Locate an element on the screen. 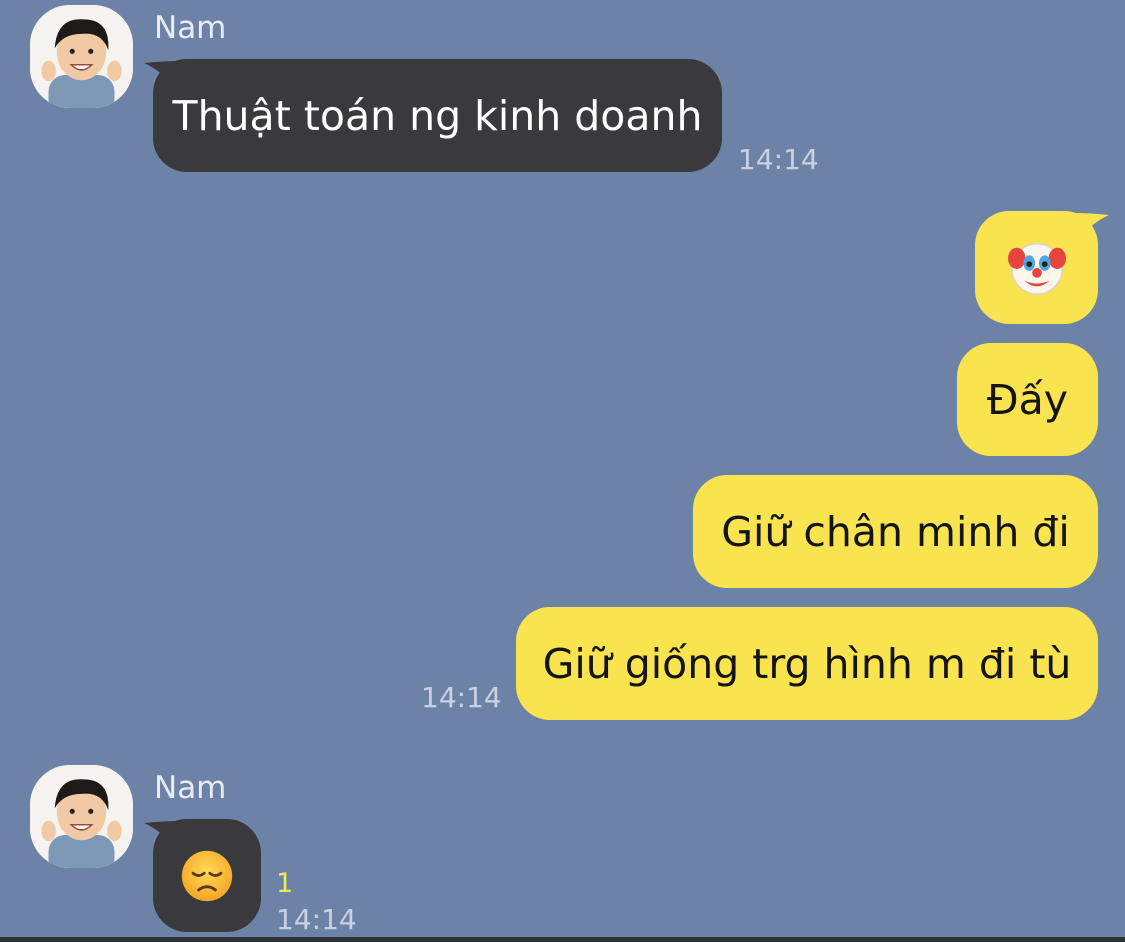 The height and width of the screenshot is (942, 1125). clown-face-emoji-icon is located at coordinates (1036, 268).